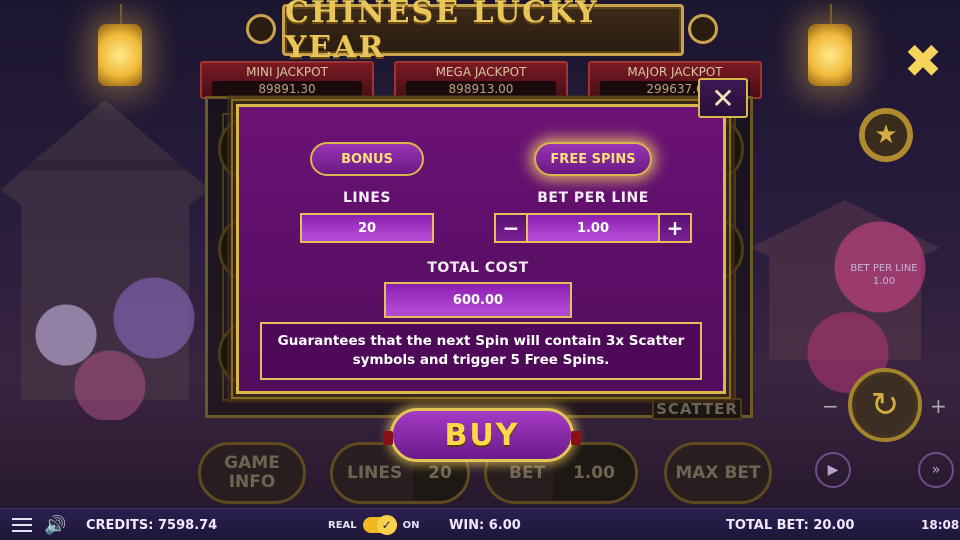 Image resolution: width=960 pixels, height=540 pixels. I want to click on side-bet-minus-button: −, so click(830, 406).